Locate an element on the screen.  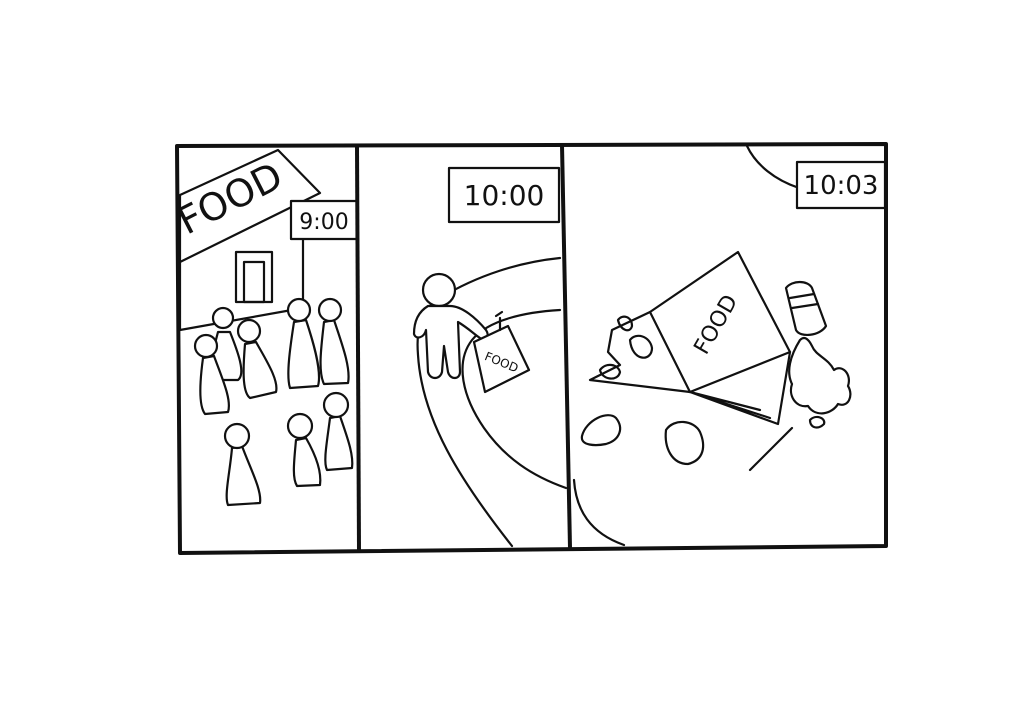
store-door is located at coordinates (254, 277).